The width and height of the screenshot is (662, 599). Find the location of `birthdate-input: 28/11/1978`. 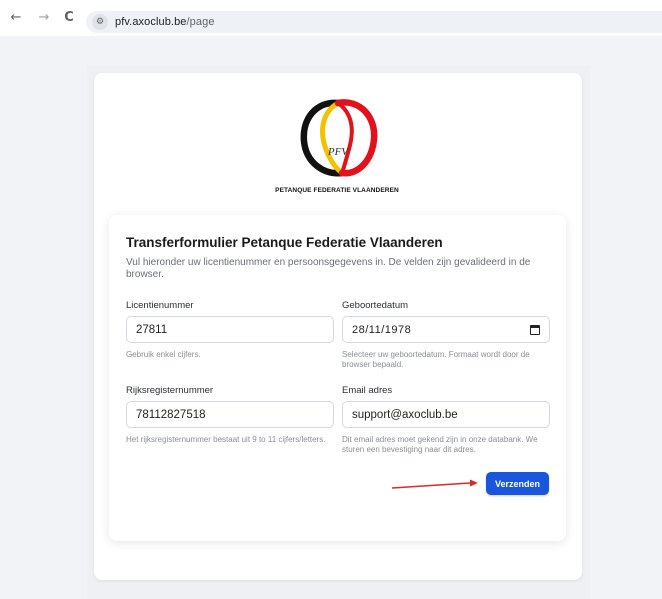

birthdate-input: 28/11/1978 is located at coordinates (446, 329).